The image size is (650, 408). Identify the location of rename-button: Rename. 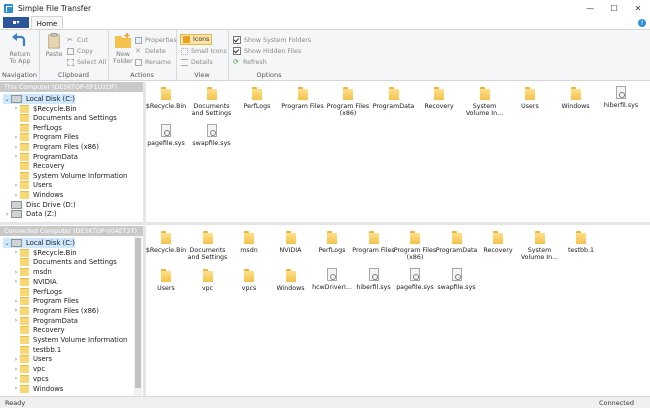
(153, 62).